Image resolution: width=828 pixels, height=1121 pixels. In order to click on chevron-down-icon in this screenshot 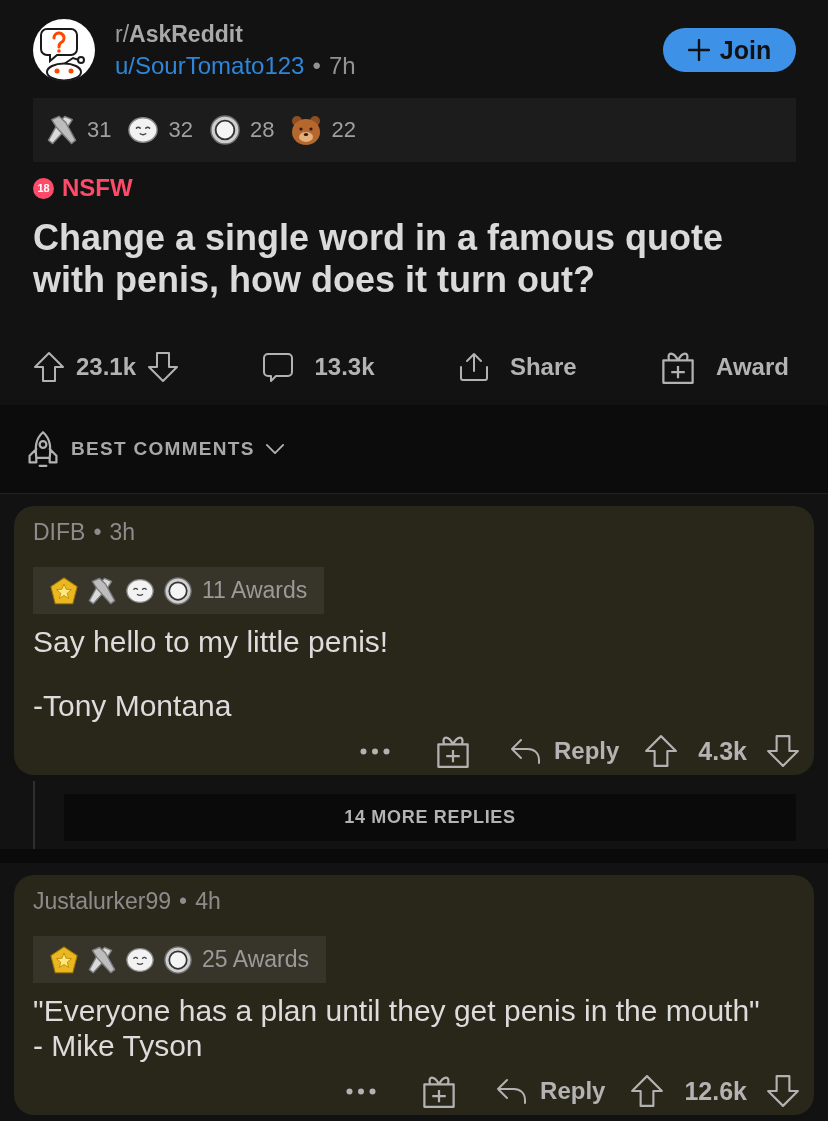, I will do `click(274, 449)`.